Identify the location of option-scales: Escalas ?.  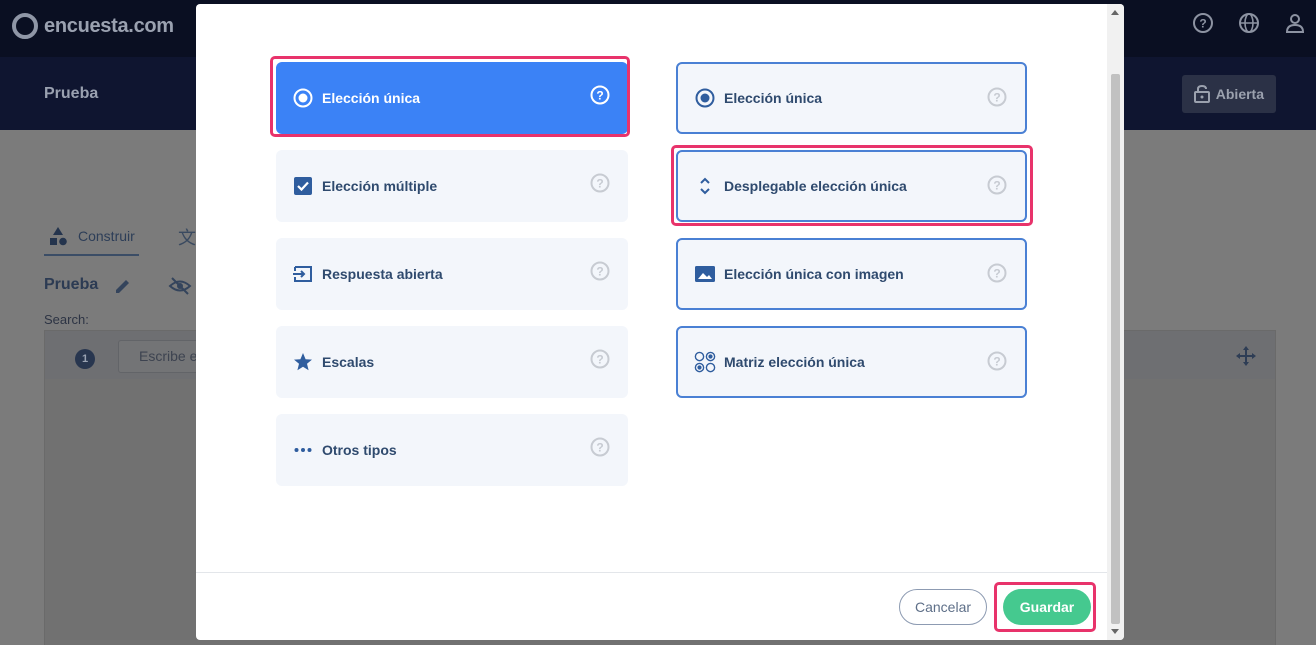
(452, 362).